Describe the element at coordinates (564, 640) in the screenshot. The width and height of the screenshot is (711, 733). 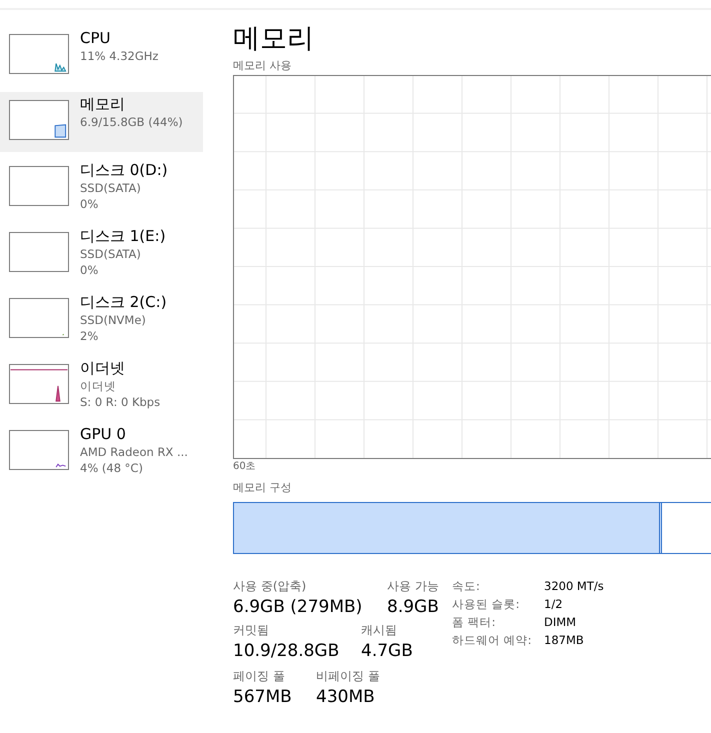
I see `detail-value: 187MB` at that location.